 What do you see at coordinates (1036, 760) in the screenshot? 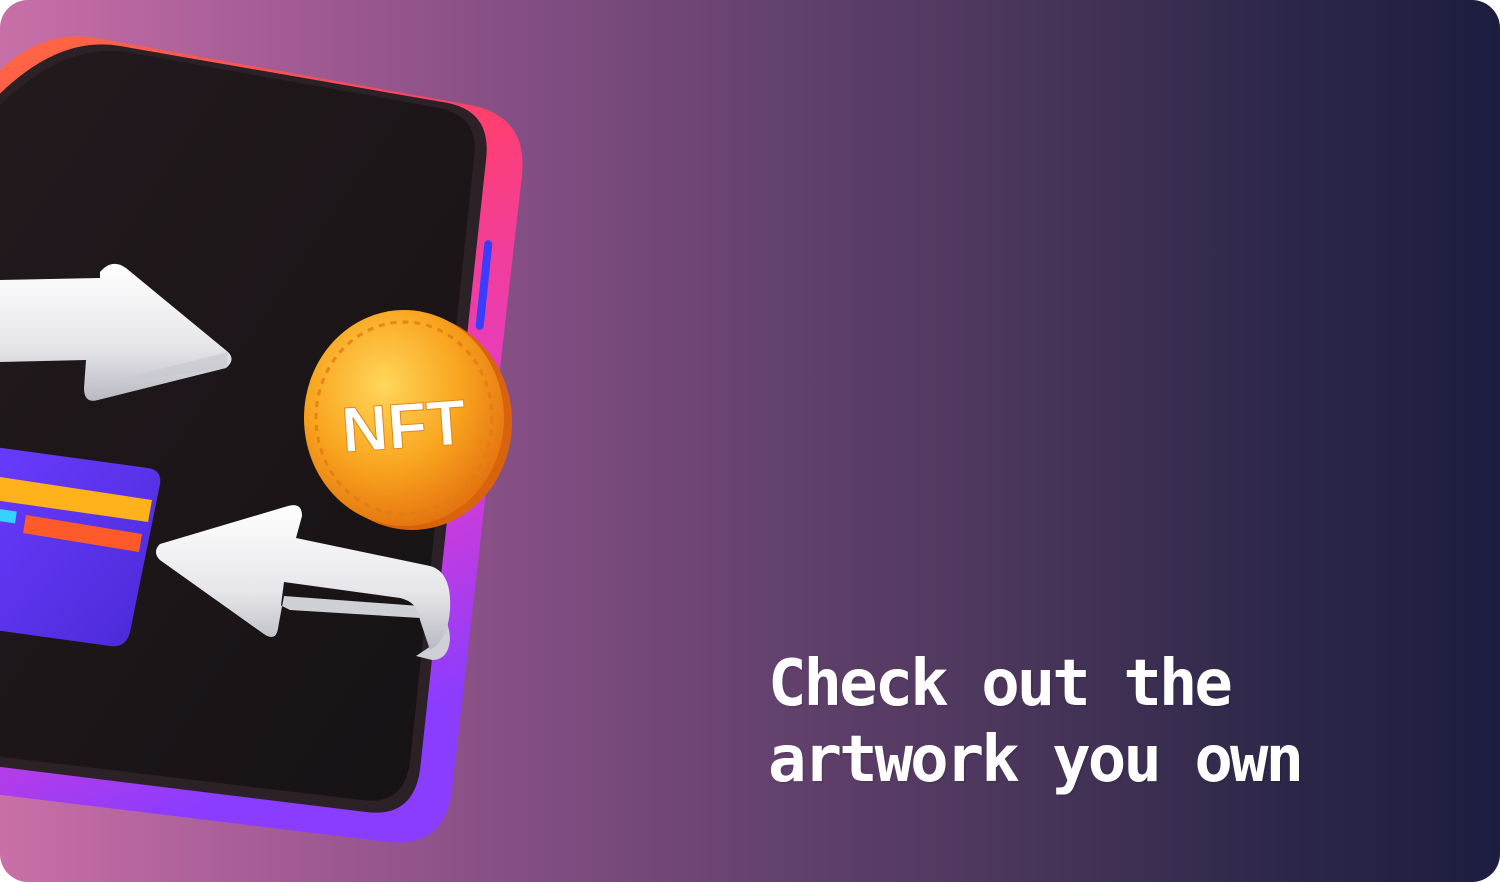
I see `headline-line-2: artwork you own` at bounding box center [1036, 760].